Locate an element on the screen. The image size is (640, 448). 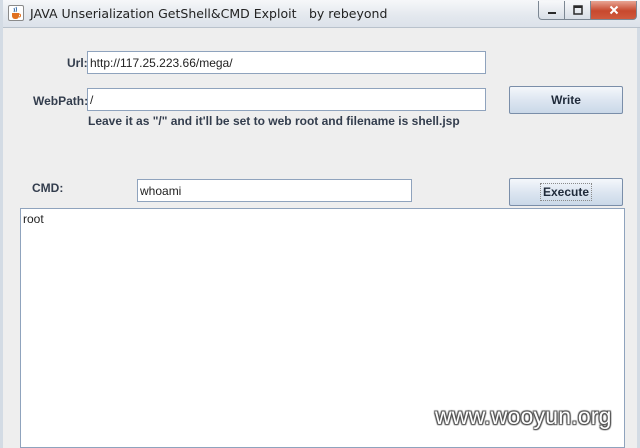
minimize-icon is located at coordinates (551, 13).